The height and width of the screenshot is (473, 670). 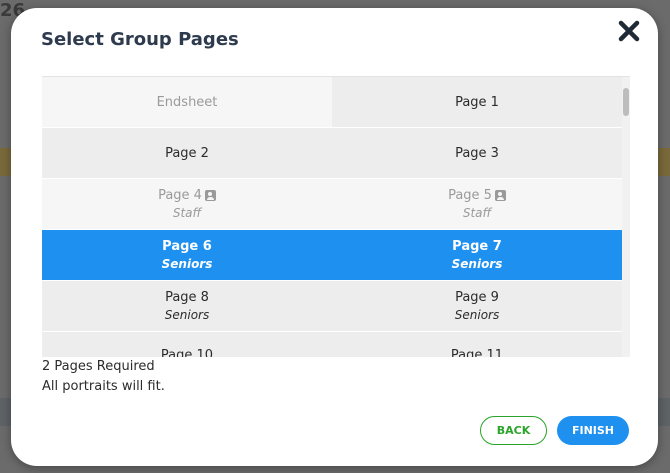 What do you see at coordinates (593, 430) in the screenshot?
I see `finish-button: FINISH` at bounding box center [593, 430].